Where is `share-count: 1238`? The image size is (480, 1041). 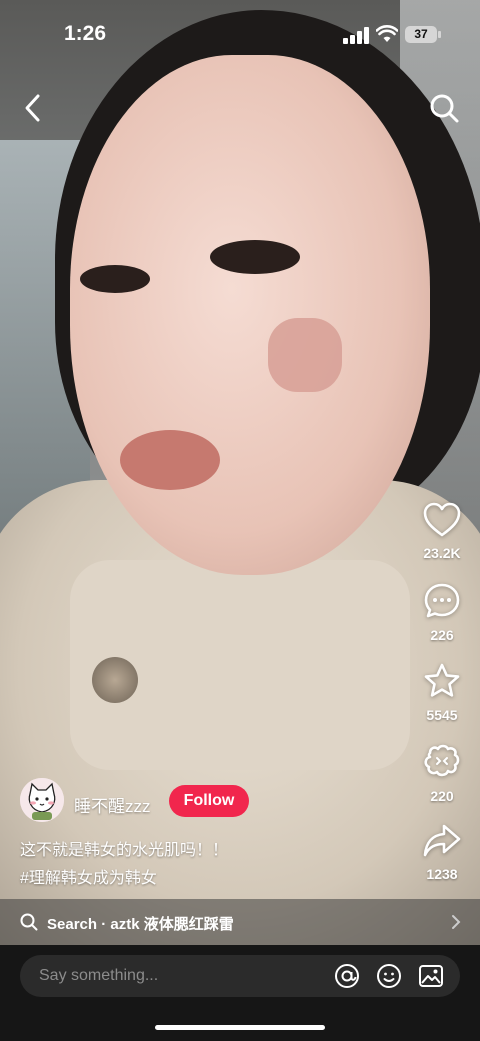
share-count: 1238 is located at coordinates (442, 874).